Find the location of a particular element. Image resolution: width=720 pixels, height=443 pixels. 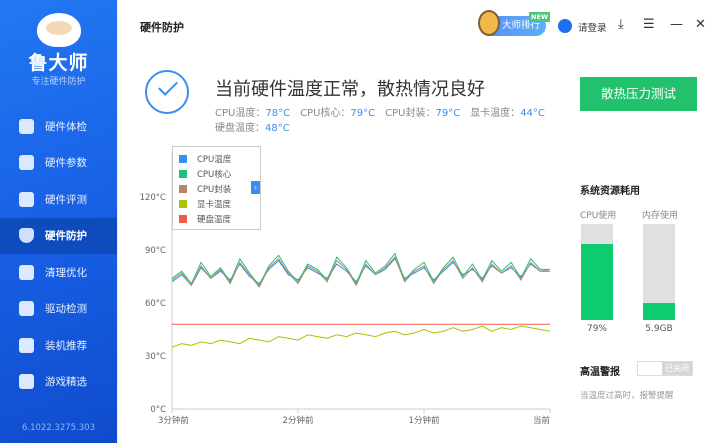

alarm-note: 当温度过高时，报警提醒 is located at coordinates (627, 396).